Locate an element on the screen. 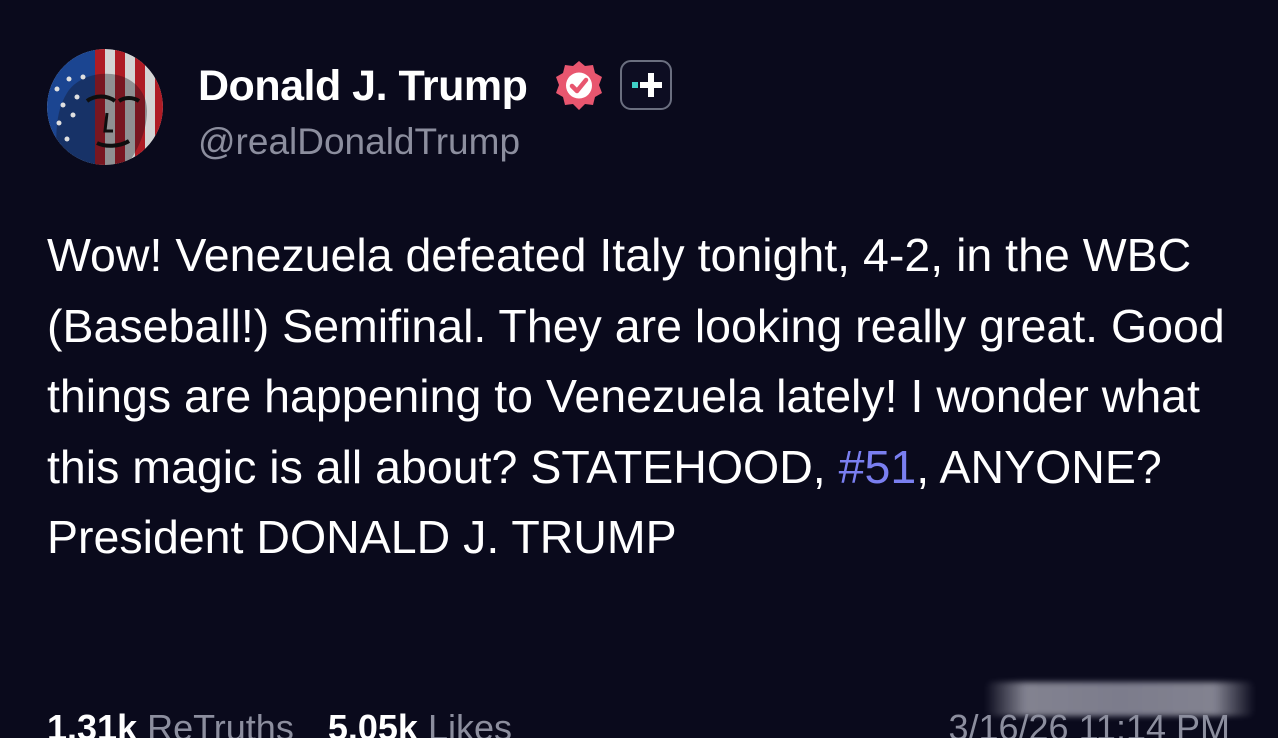 This screenshot has width=1278, height=738. post-timestamp: 3/16/26 11:14 PM is located at coordinates (1089, 722).